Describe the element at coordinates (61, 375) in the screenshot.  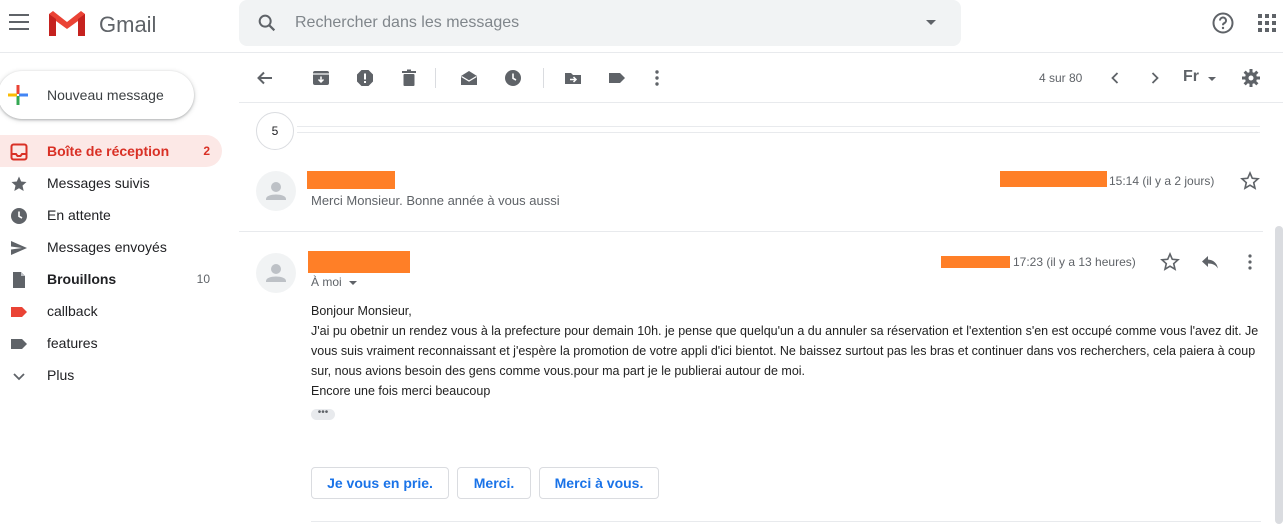
I see `sidebar-item-label: Plus` at that location.